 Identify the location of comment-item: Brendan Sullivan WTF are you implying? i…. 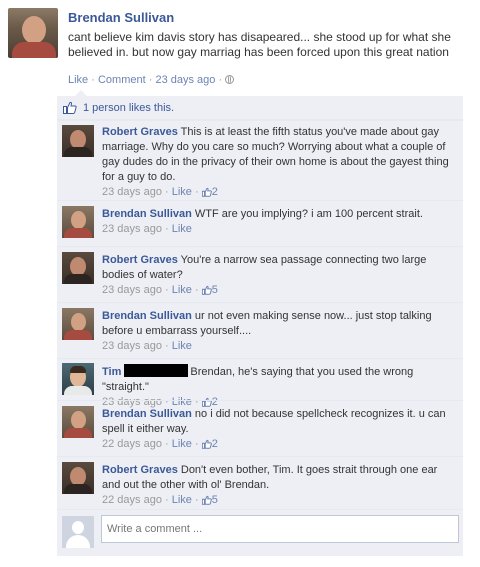
(260, 223).